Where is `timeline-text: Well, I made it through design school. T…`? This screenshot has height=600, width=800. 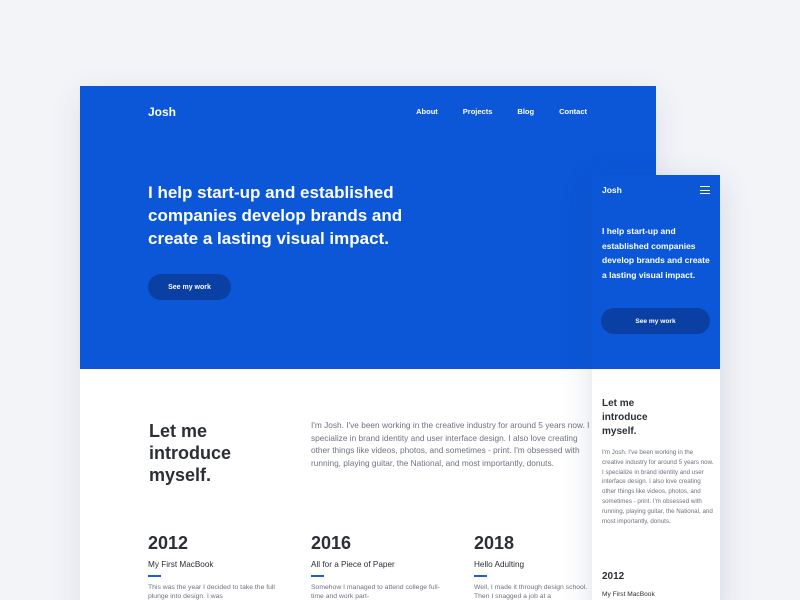 timeline-text: Well, I made it through design school. T… is located at coordinates (531, 592).